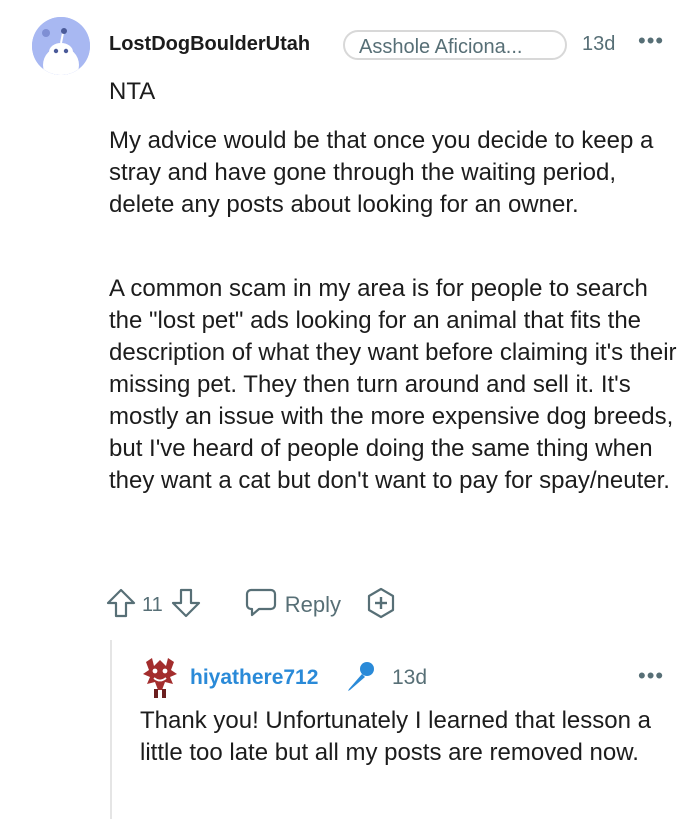  I want to click on reply-label: Reply, so click(313, 604).